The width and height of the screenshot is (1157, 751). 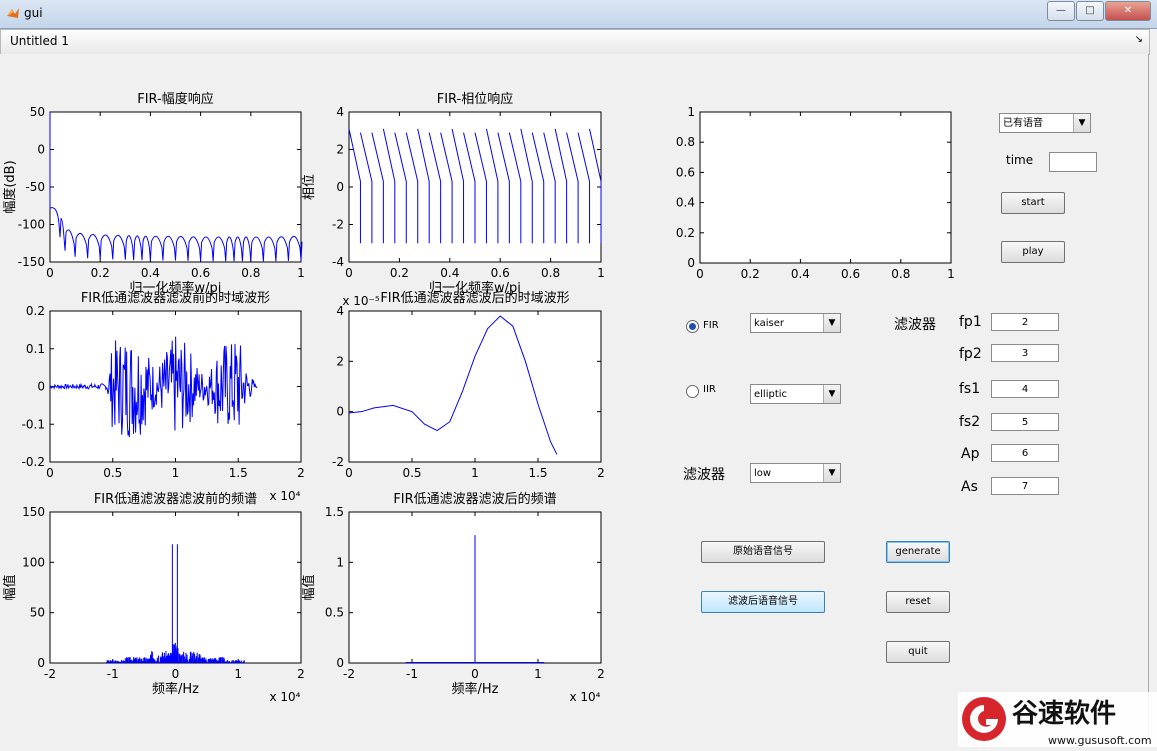 What do you see at coordinates (763, 552) in the screenshot?
I see `original-signal-button: 原始语音信号` at bounding box center [763, 552].